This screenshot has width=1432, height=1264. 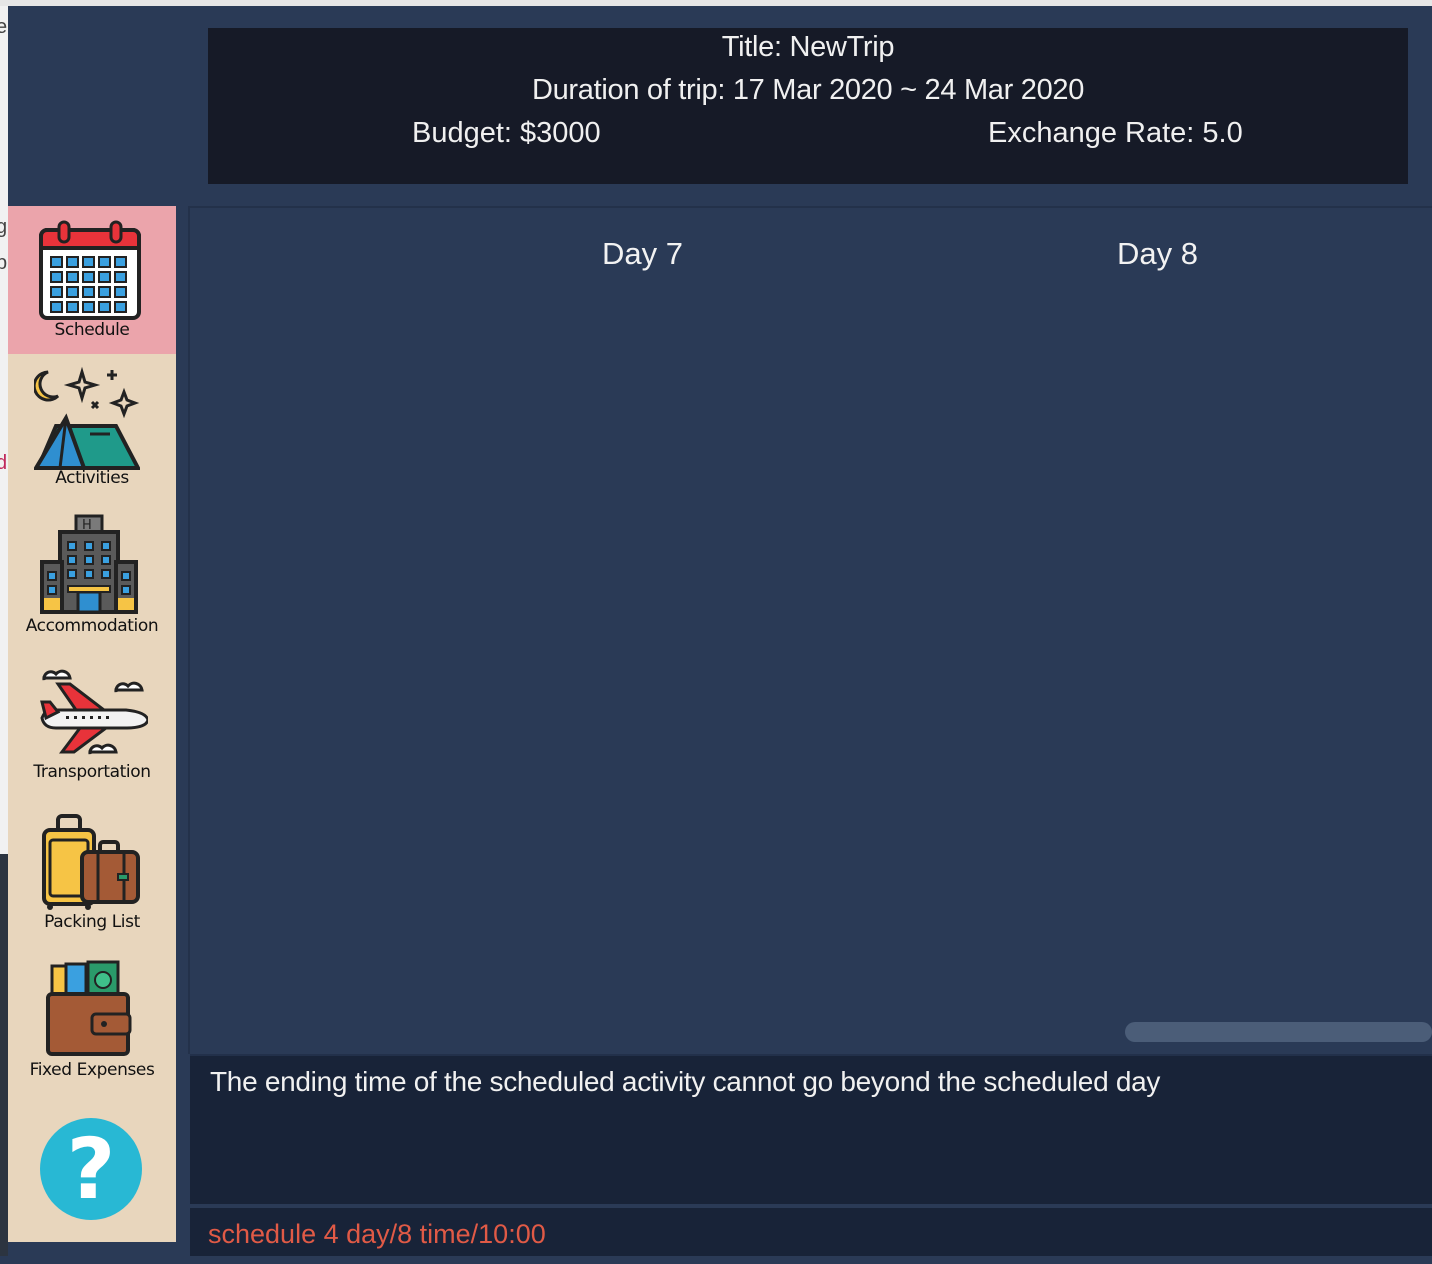 I want to click on calendar-icon, so click(x=90, y=270).